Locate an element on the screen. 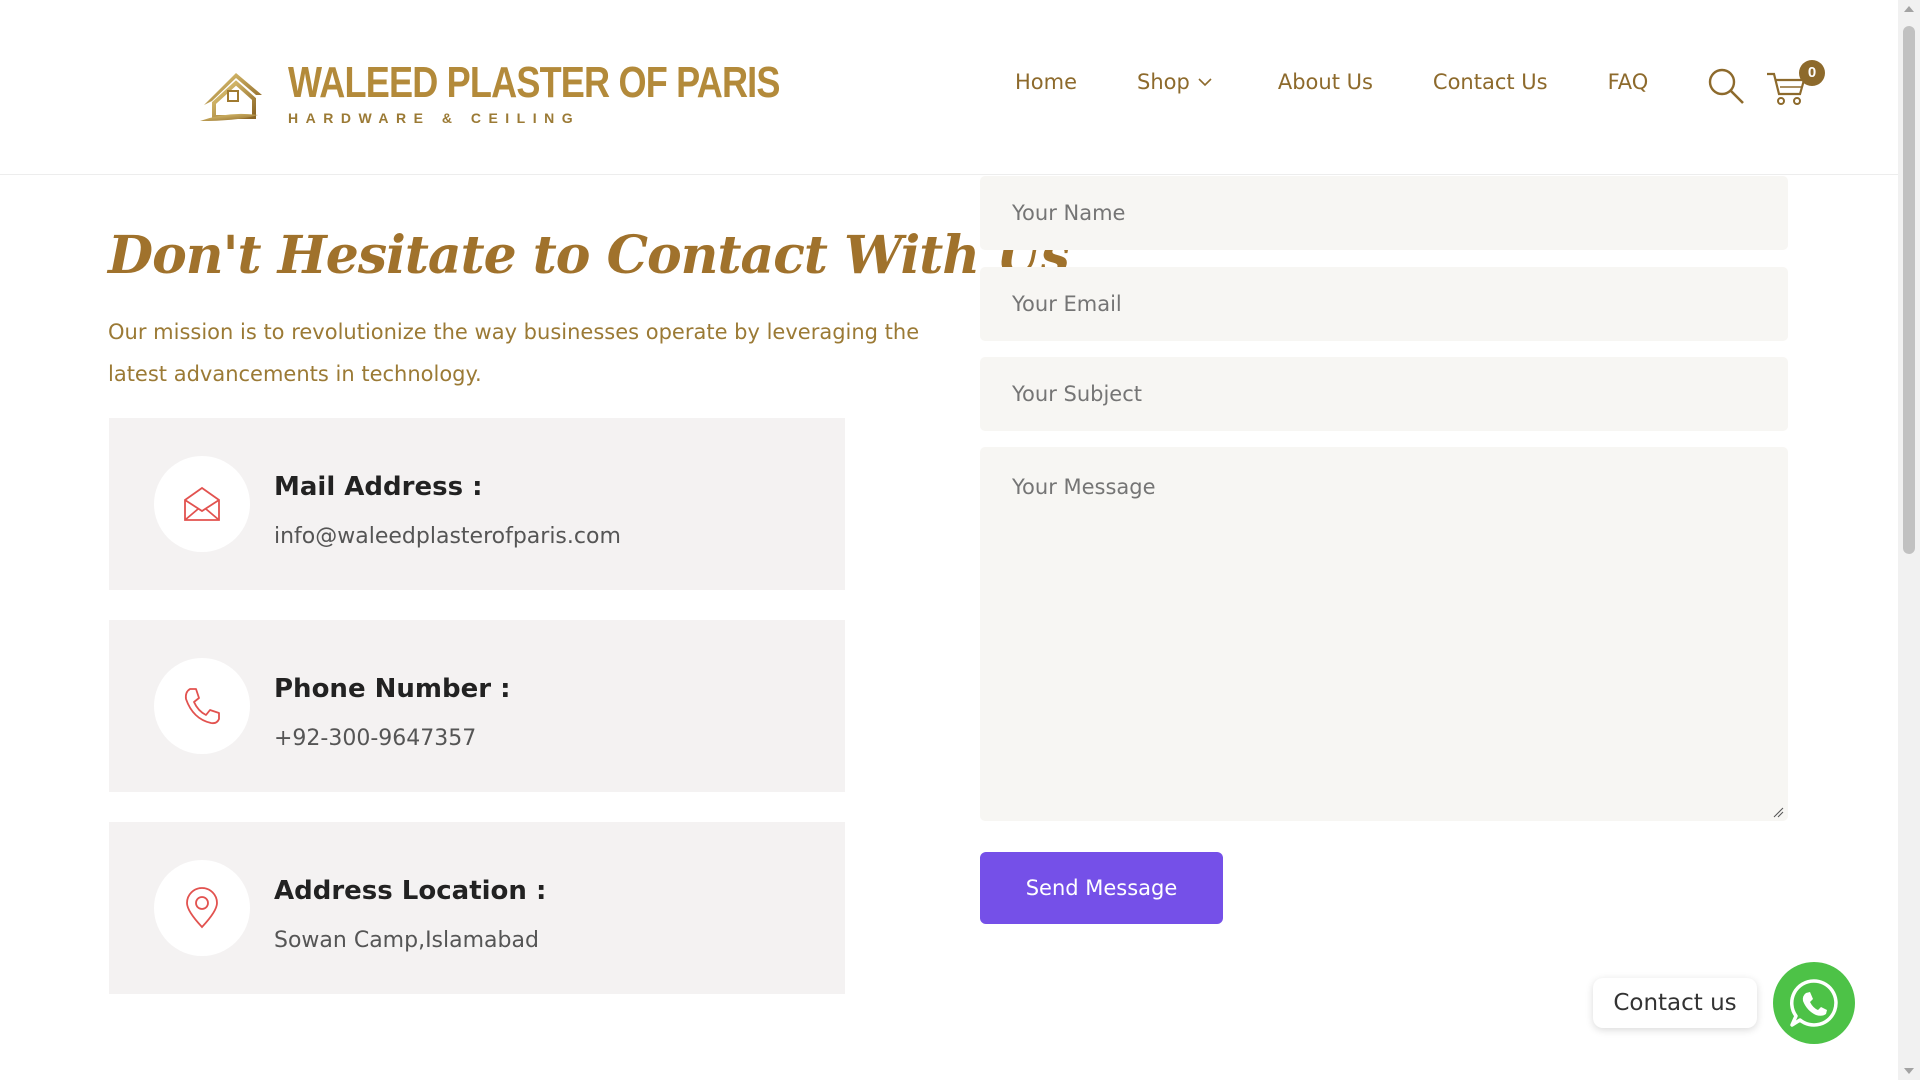  scrollbar-thumb is located at coordinates (1909, 290).